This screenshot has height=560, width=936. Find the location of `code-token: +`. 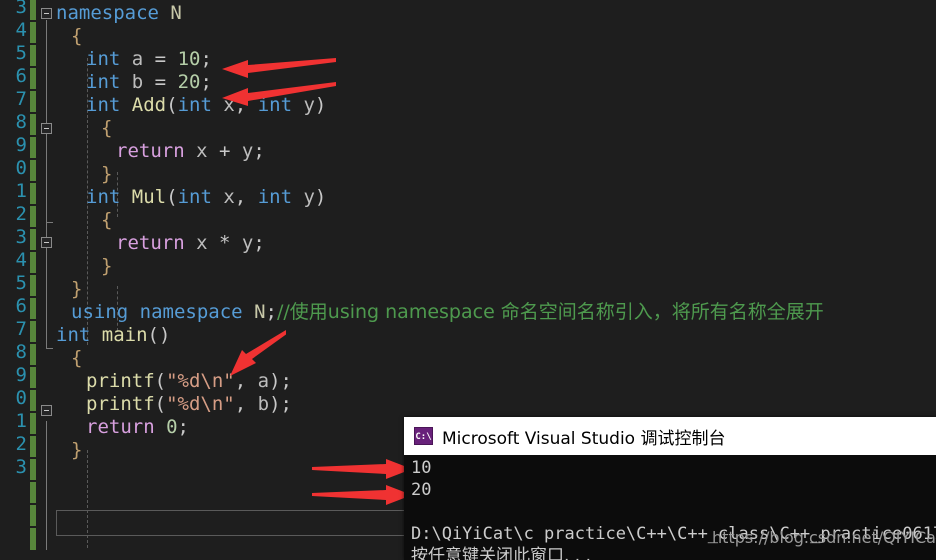

code-token: + is located at coordinates (224, 151).